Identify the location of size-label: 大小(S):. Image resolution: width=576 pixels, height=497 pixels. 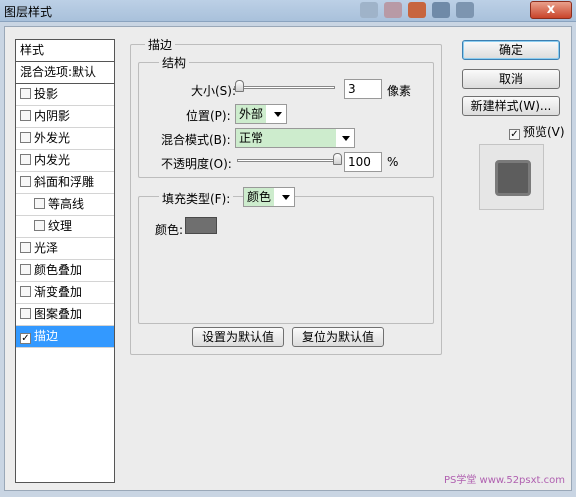
(214, 91).